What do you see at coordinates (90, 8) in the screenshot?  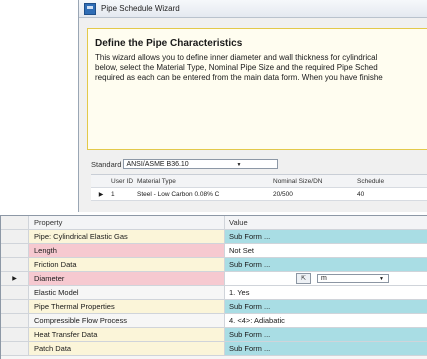 I see `app-icon` at bounding box center [90, 8].